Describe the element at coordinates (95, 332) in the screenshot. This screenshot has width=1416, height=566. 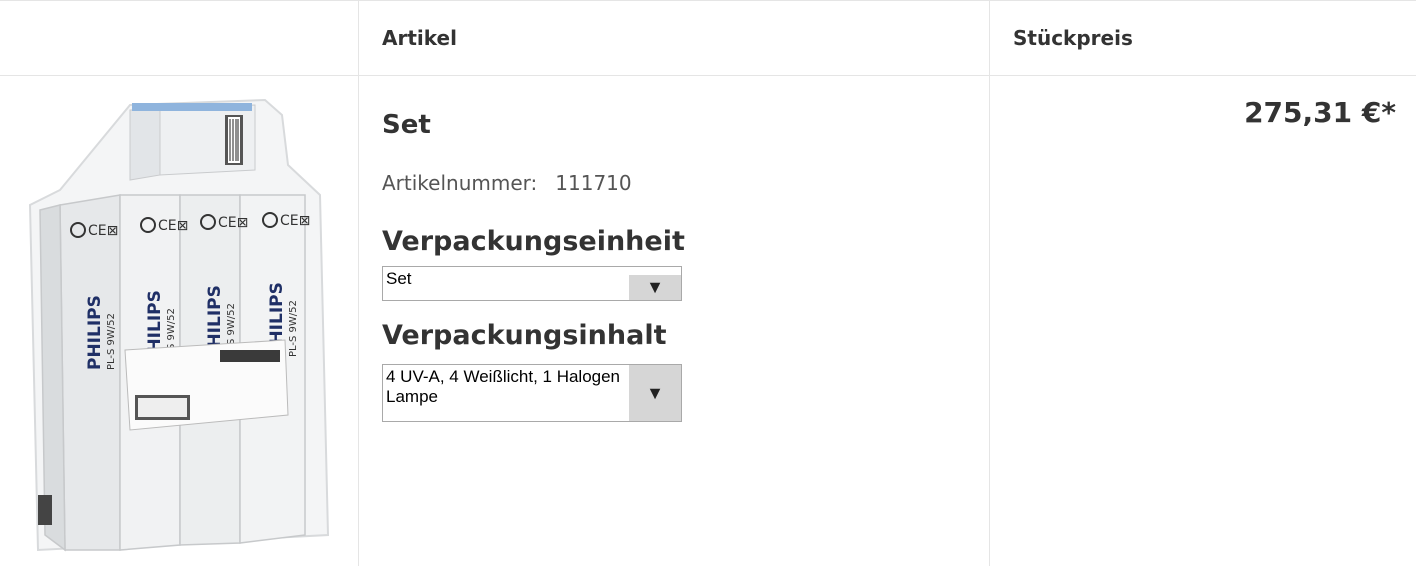
I see `svg-text: PHILIPS` at that location.